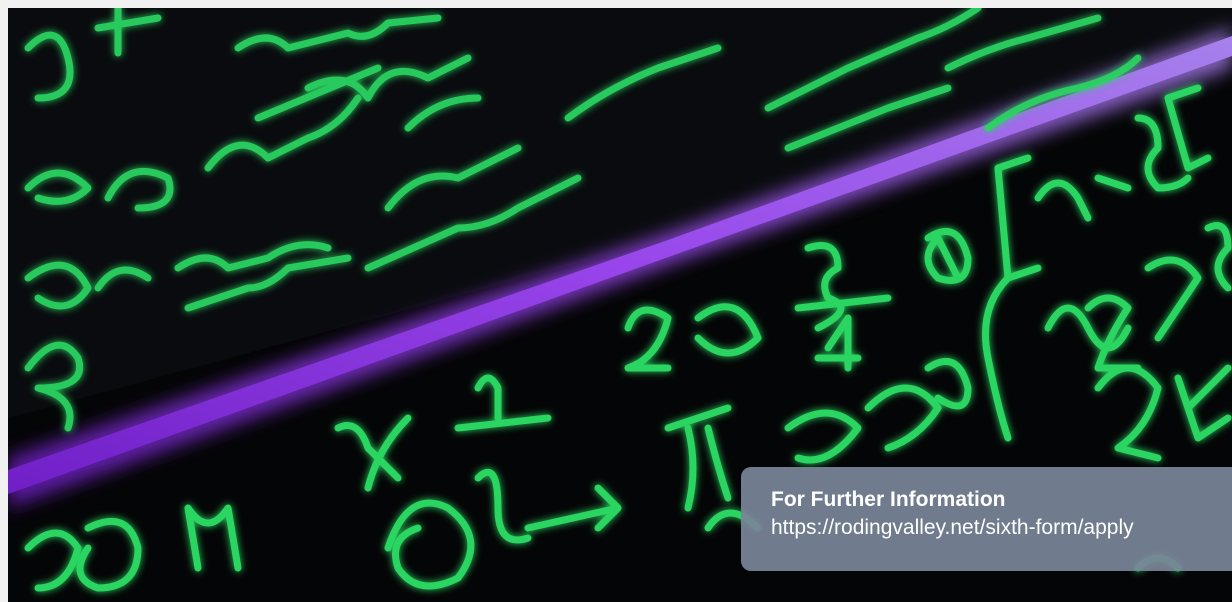 Image resolution: width=1232 pixels, height=602 pixels. I want to click on info-card-heading: For Further Information, so click(888, 499).